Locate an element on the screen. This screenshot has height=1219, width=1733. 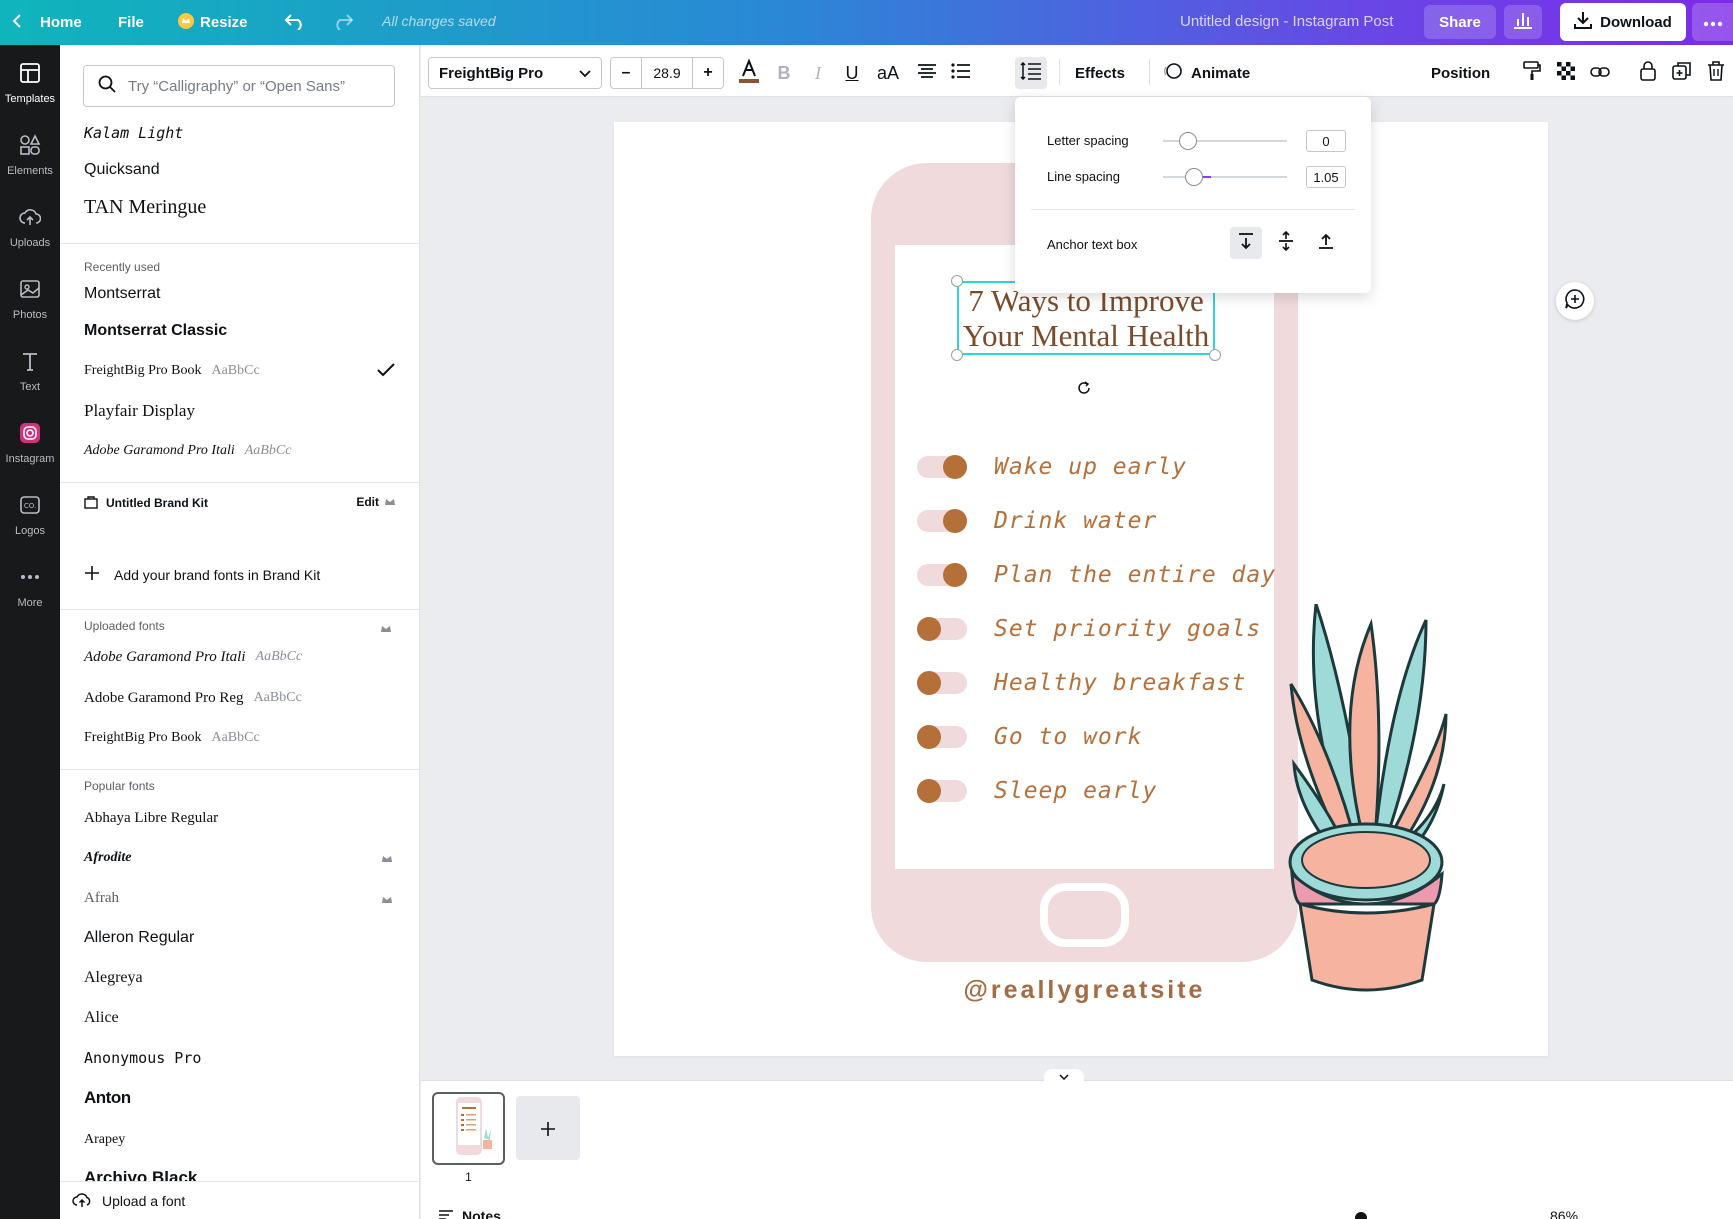
page-thumbnail is located at coordinates (468, 1128).